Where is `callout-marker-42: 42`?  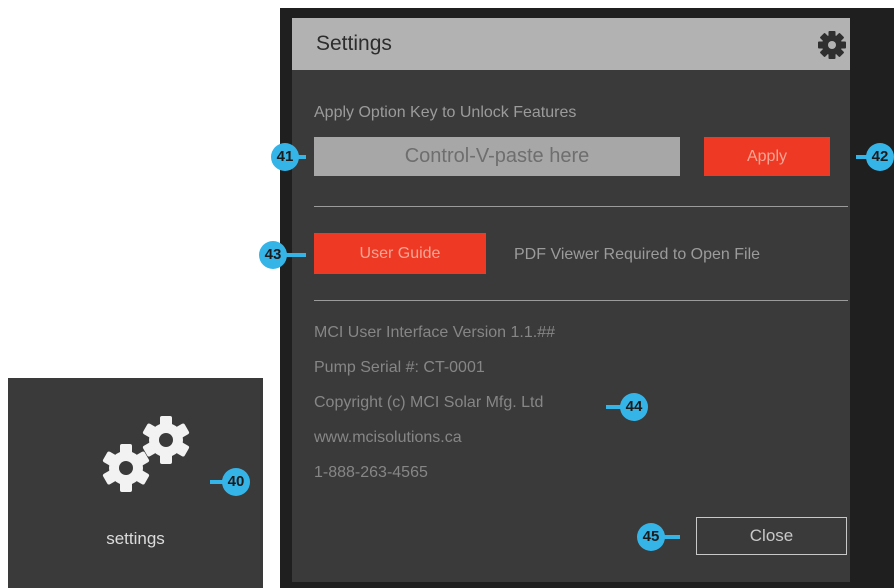 callout-marker-42: 42 is located at coordinates (880, 157).